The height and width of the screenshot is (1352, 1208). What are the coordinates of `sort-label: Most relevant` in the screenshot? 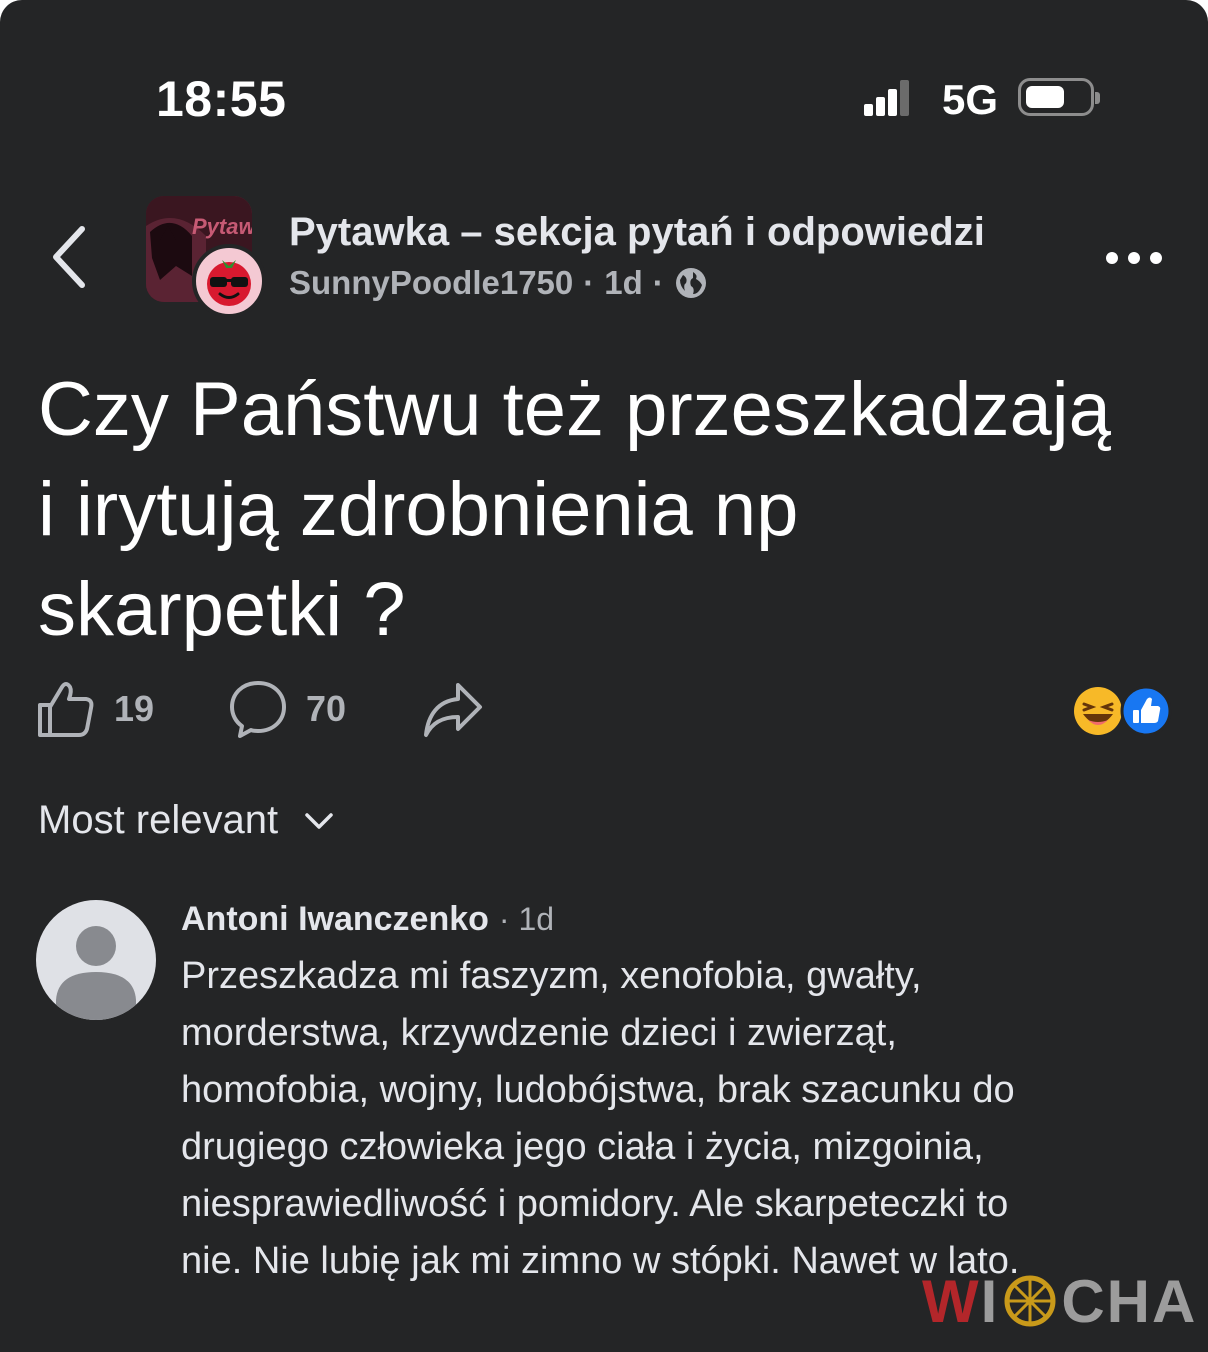 It's located at (158, 820).